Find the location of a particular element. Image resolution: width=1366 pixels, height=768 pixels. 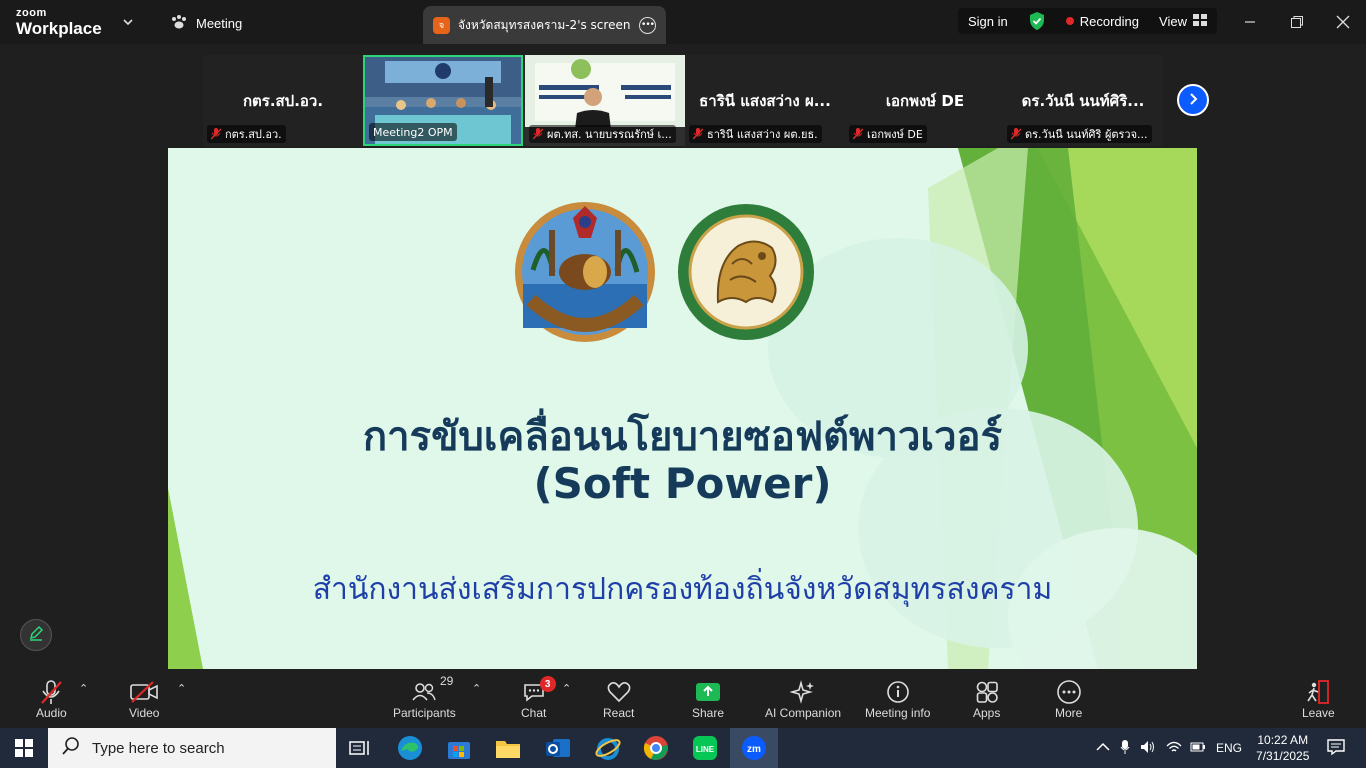

record-dot-icon is located at coordinates (1069, 21).